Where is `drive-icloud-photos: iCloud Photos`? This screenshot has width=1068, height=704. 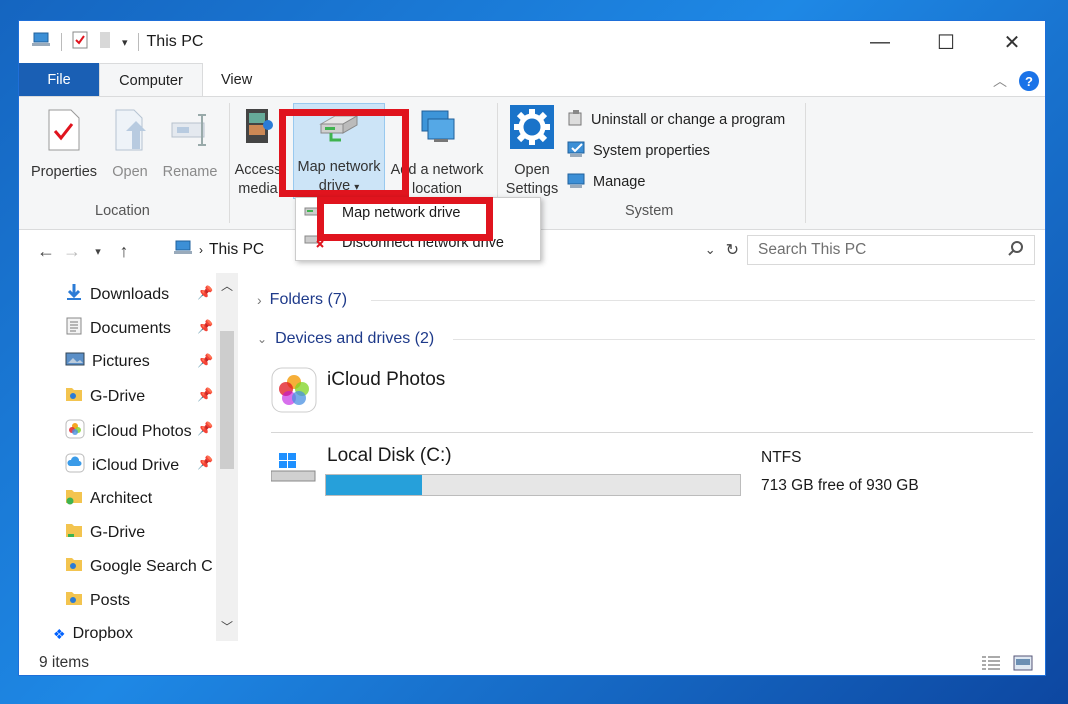
drive-icloud-photos: iCloud Photos is located at coordinates (504, 393).